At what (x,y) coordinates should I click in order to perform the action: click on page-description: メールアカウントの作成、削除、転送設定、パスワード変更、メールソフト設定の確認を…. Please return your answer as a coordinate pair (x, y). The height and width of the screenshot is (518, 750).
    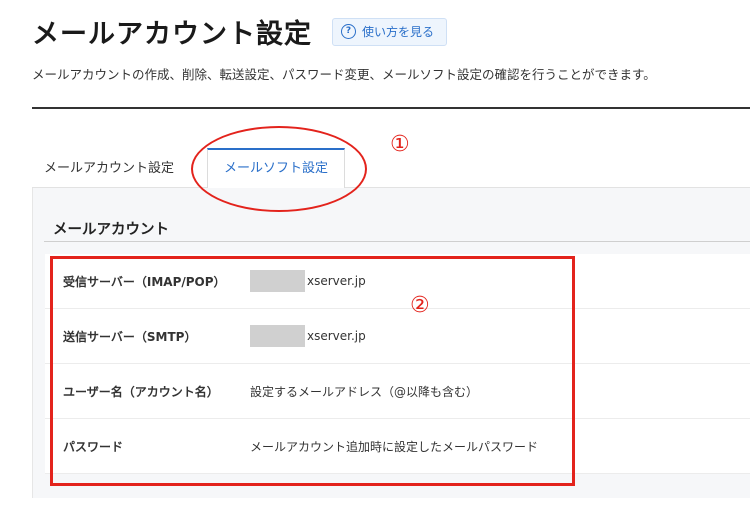
    Looking at the image, I should click on (344, 74).